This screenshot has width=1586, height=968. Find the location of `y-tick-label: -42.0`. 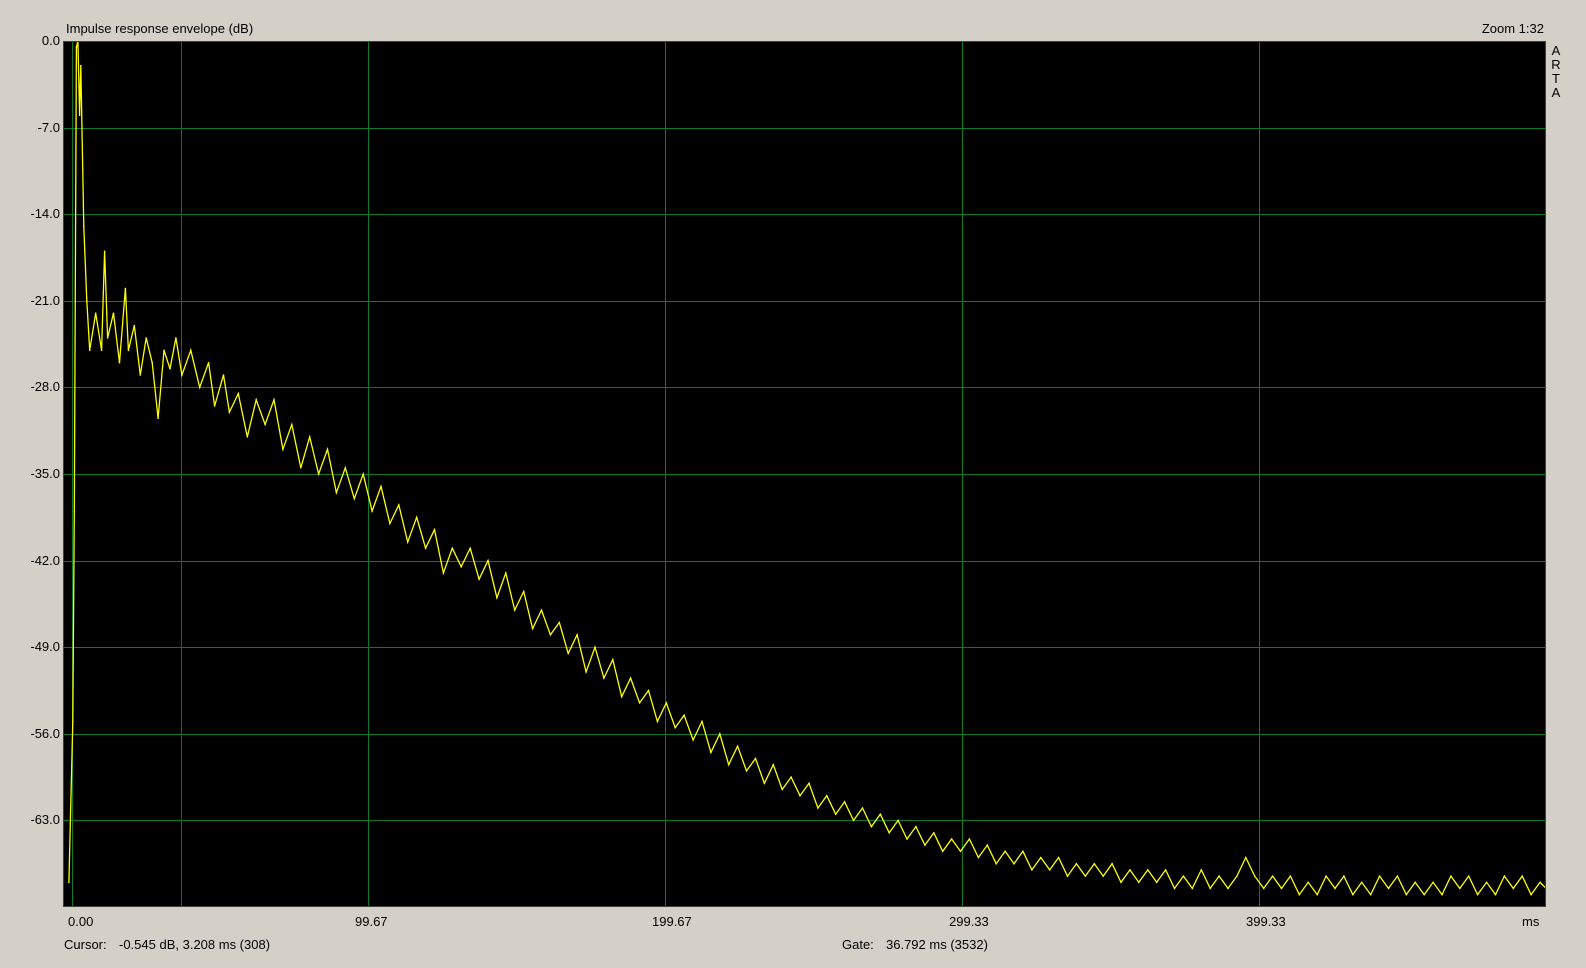

y-tick-label: -42.0 is located at coordinates (45, 560).